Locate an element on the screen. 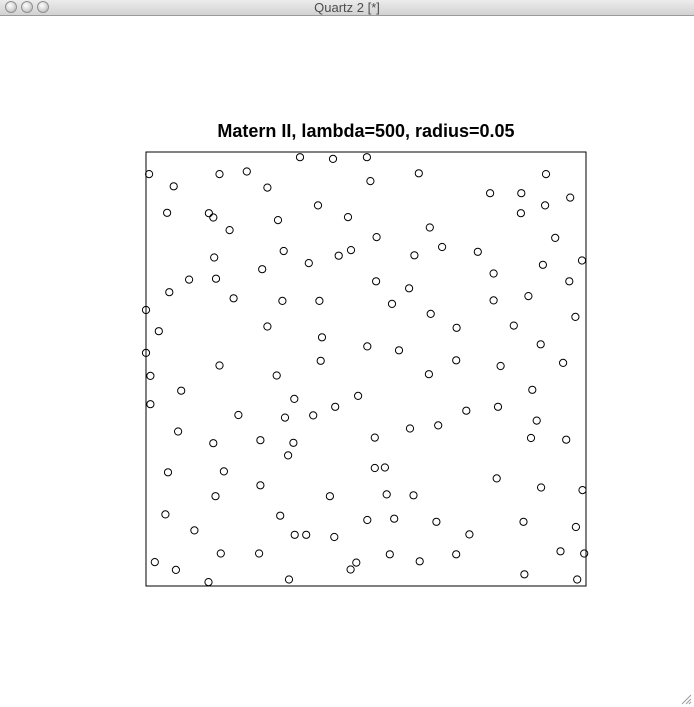 This screenshot has height=707, width=694. window-title: Quartz 2 [*] is located at coordinates (347, 7).